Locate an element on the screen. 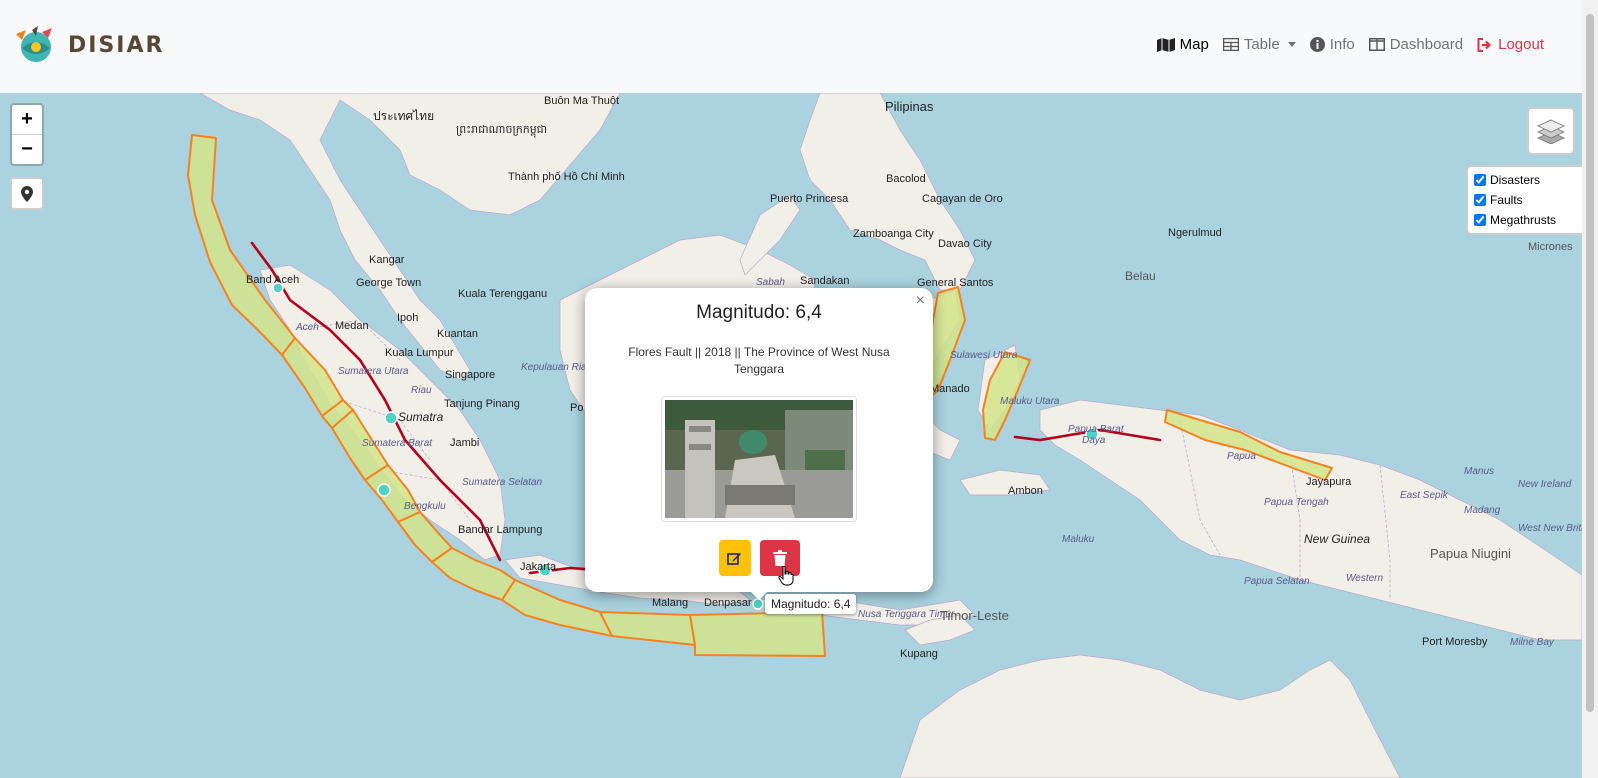  disaster-photo is located at coordinates (759, 459).